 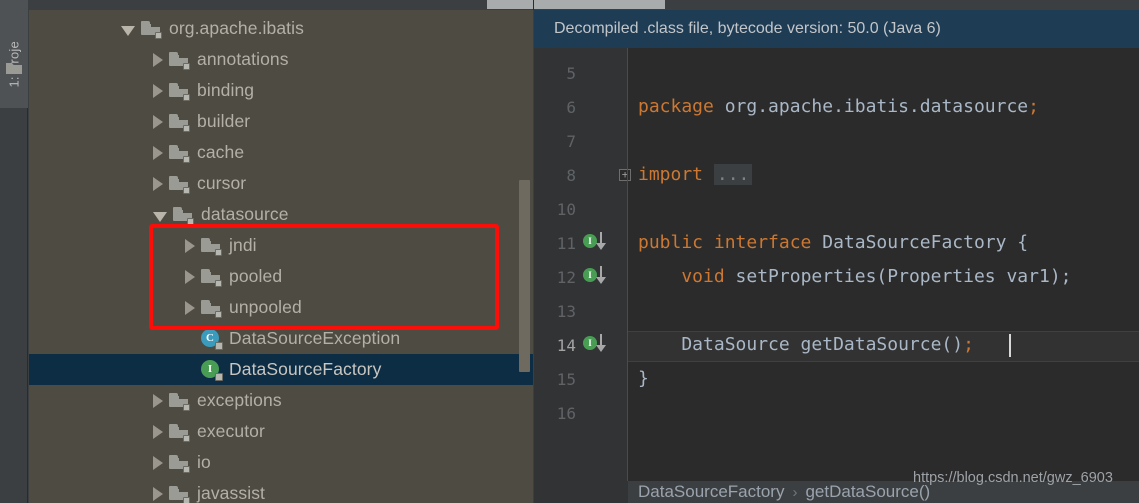 I want to click on tree-item-label: cache, so click(x=221, y=152).